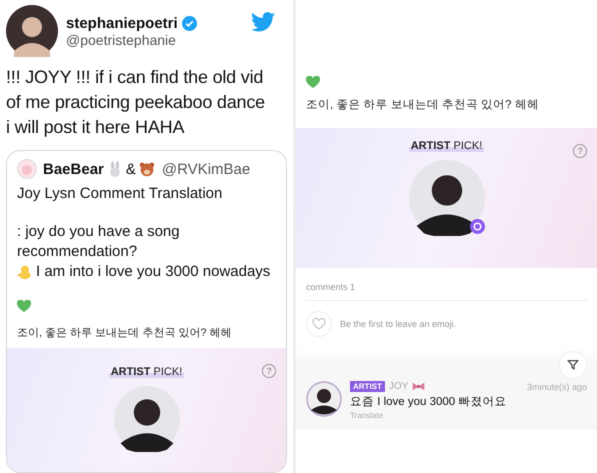  I want to click on comment-count: comments 1, so click(446, 284).